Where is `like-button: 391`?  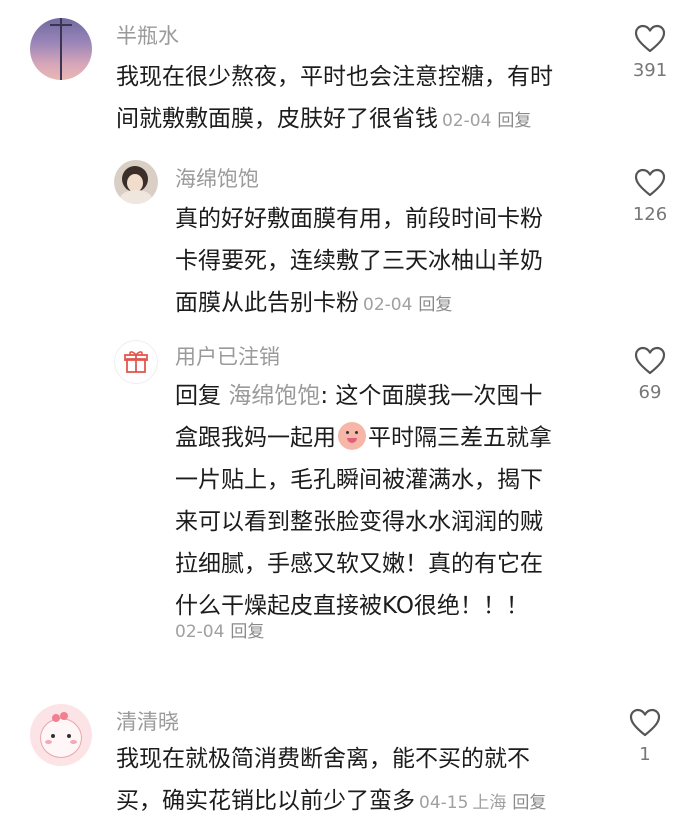 like-button: 391 is located at coordinates (650, 53).